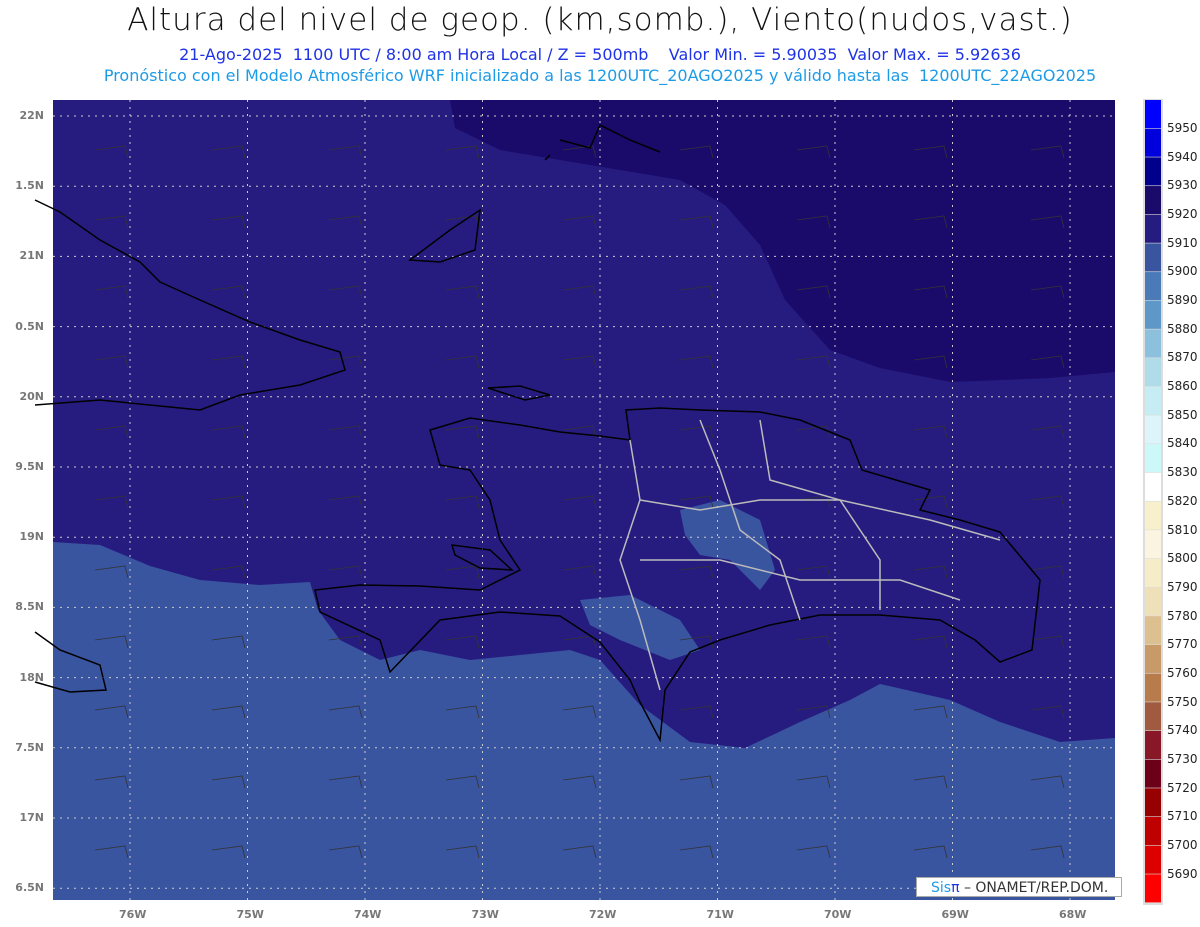 The height and width of the screenshot is (927, 1200). Describe the element at coordinates (1182, 185) in the screenshot. I see `colorbar-label: 5930` at that location.